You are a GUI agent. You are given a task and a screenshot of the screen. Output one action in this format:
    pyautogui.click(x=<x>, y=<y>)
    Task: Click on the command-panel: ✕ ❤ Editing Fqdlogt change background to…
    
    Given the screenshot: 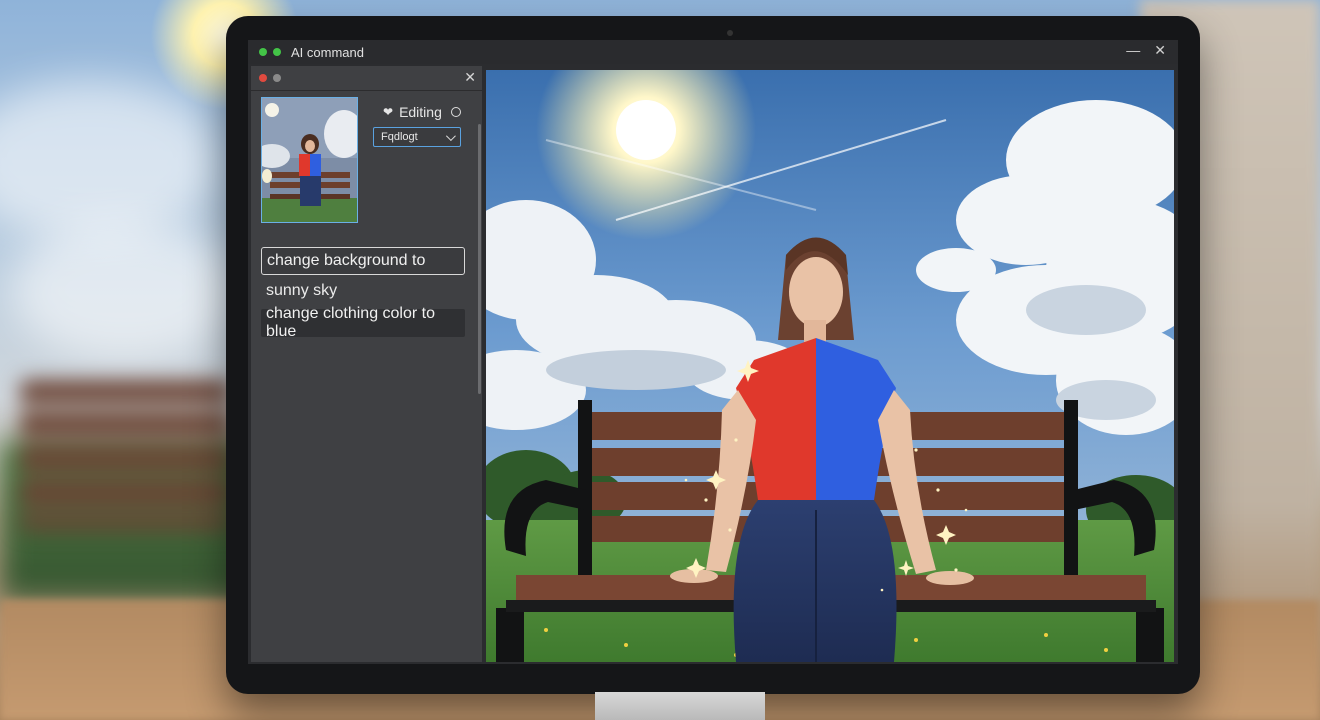 What is the action you would take?
    pyautogui.click(x=366, y=364)
    